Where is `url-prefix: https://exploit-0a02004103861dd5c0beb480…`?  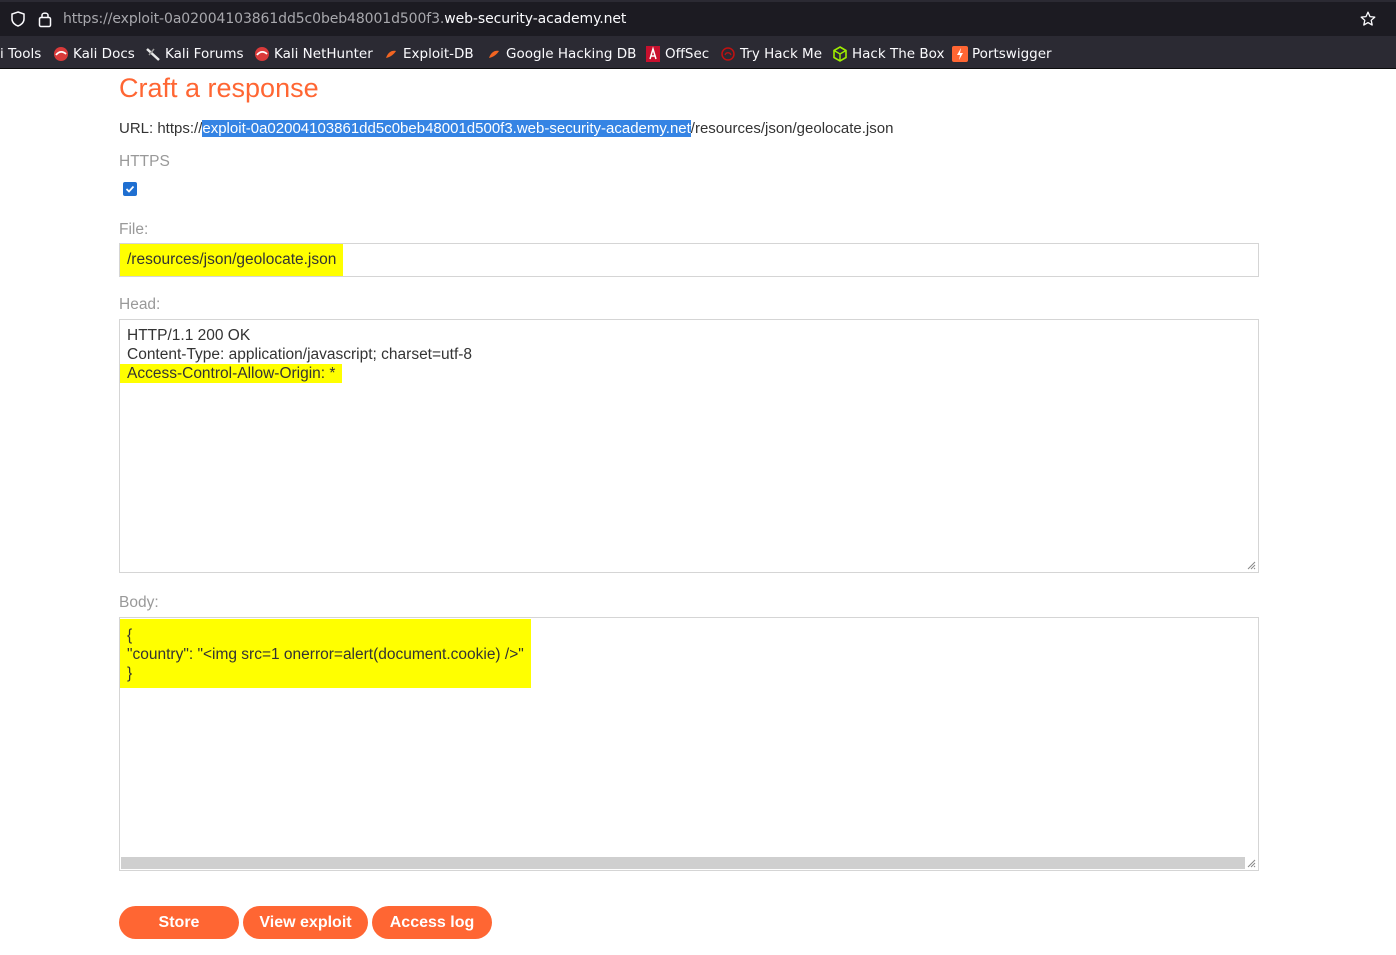 url-prefix: https://exploit-0a02004103861dd5c0beb480… is located at coordinates (254, 19).